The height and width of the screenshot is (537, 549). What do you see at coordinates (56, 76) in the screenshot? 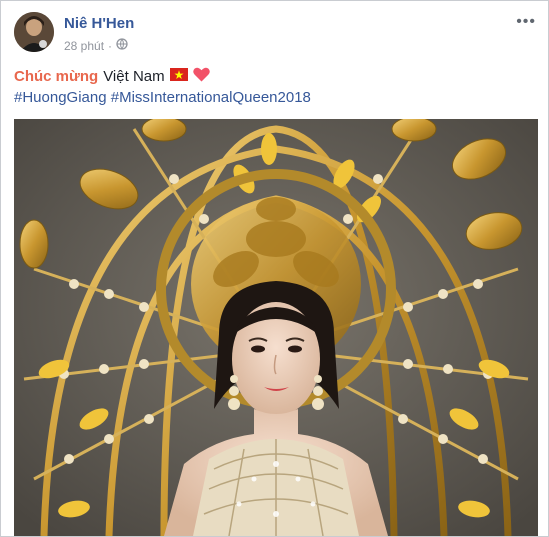
I see `message-highlight: Chúc mừng` at bounding box center [56, 76].